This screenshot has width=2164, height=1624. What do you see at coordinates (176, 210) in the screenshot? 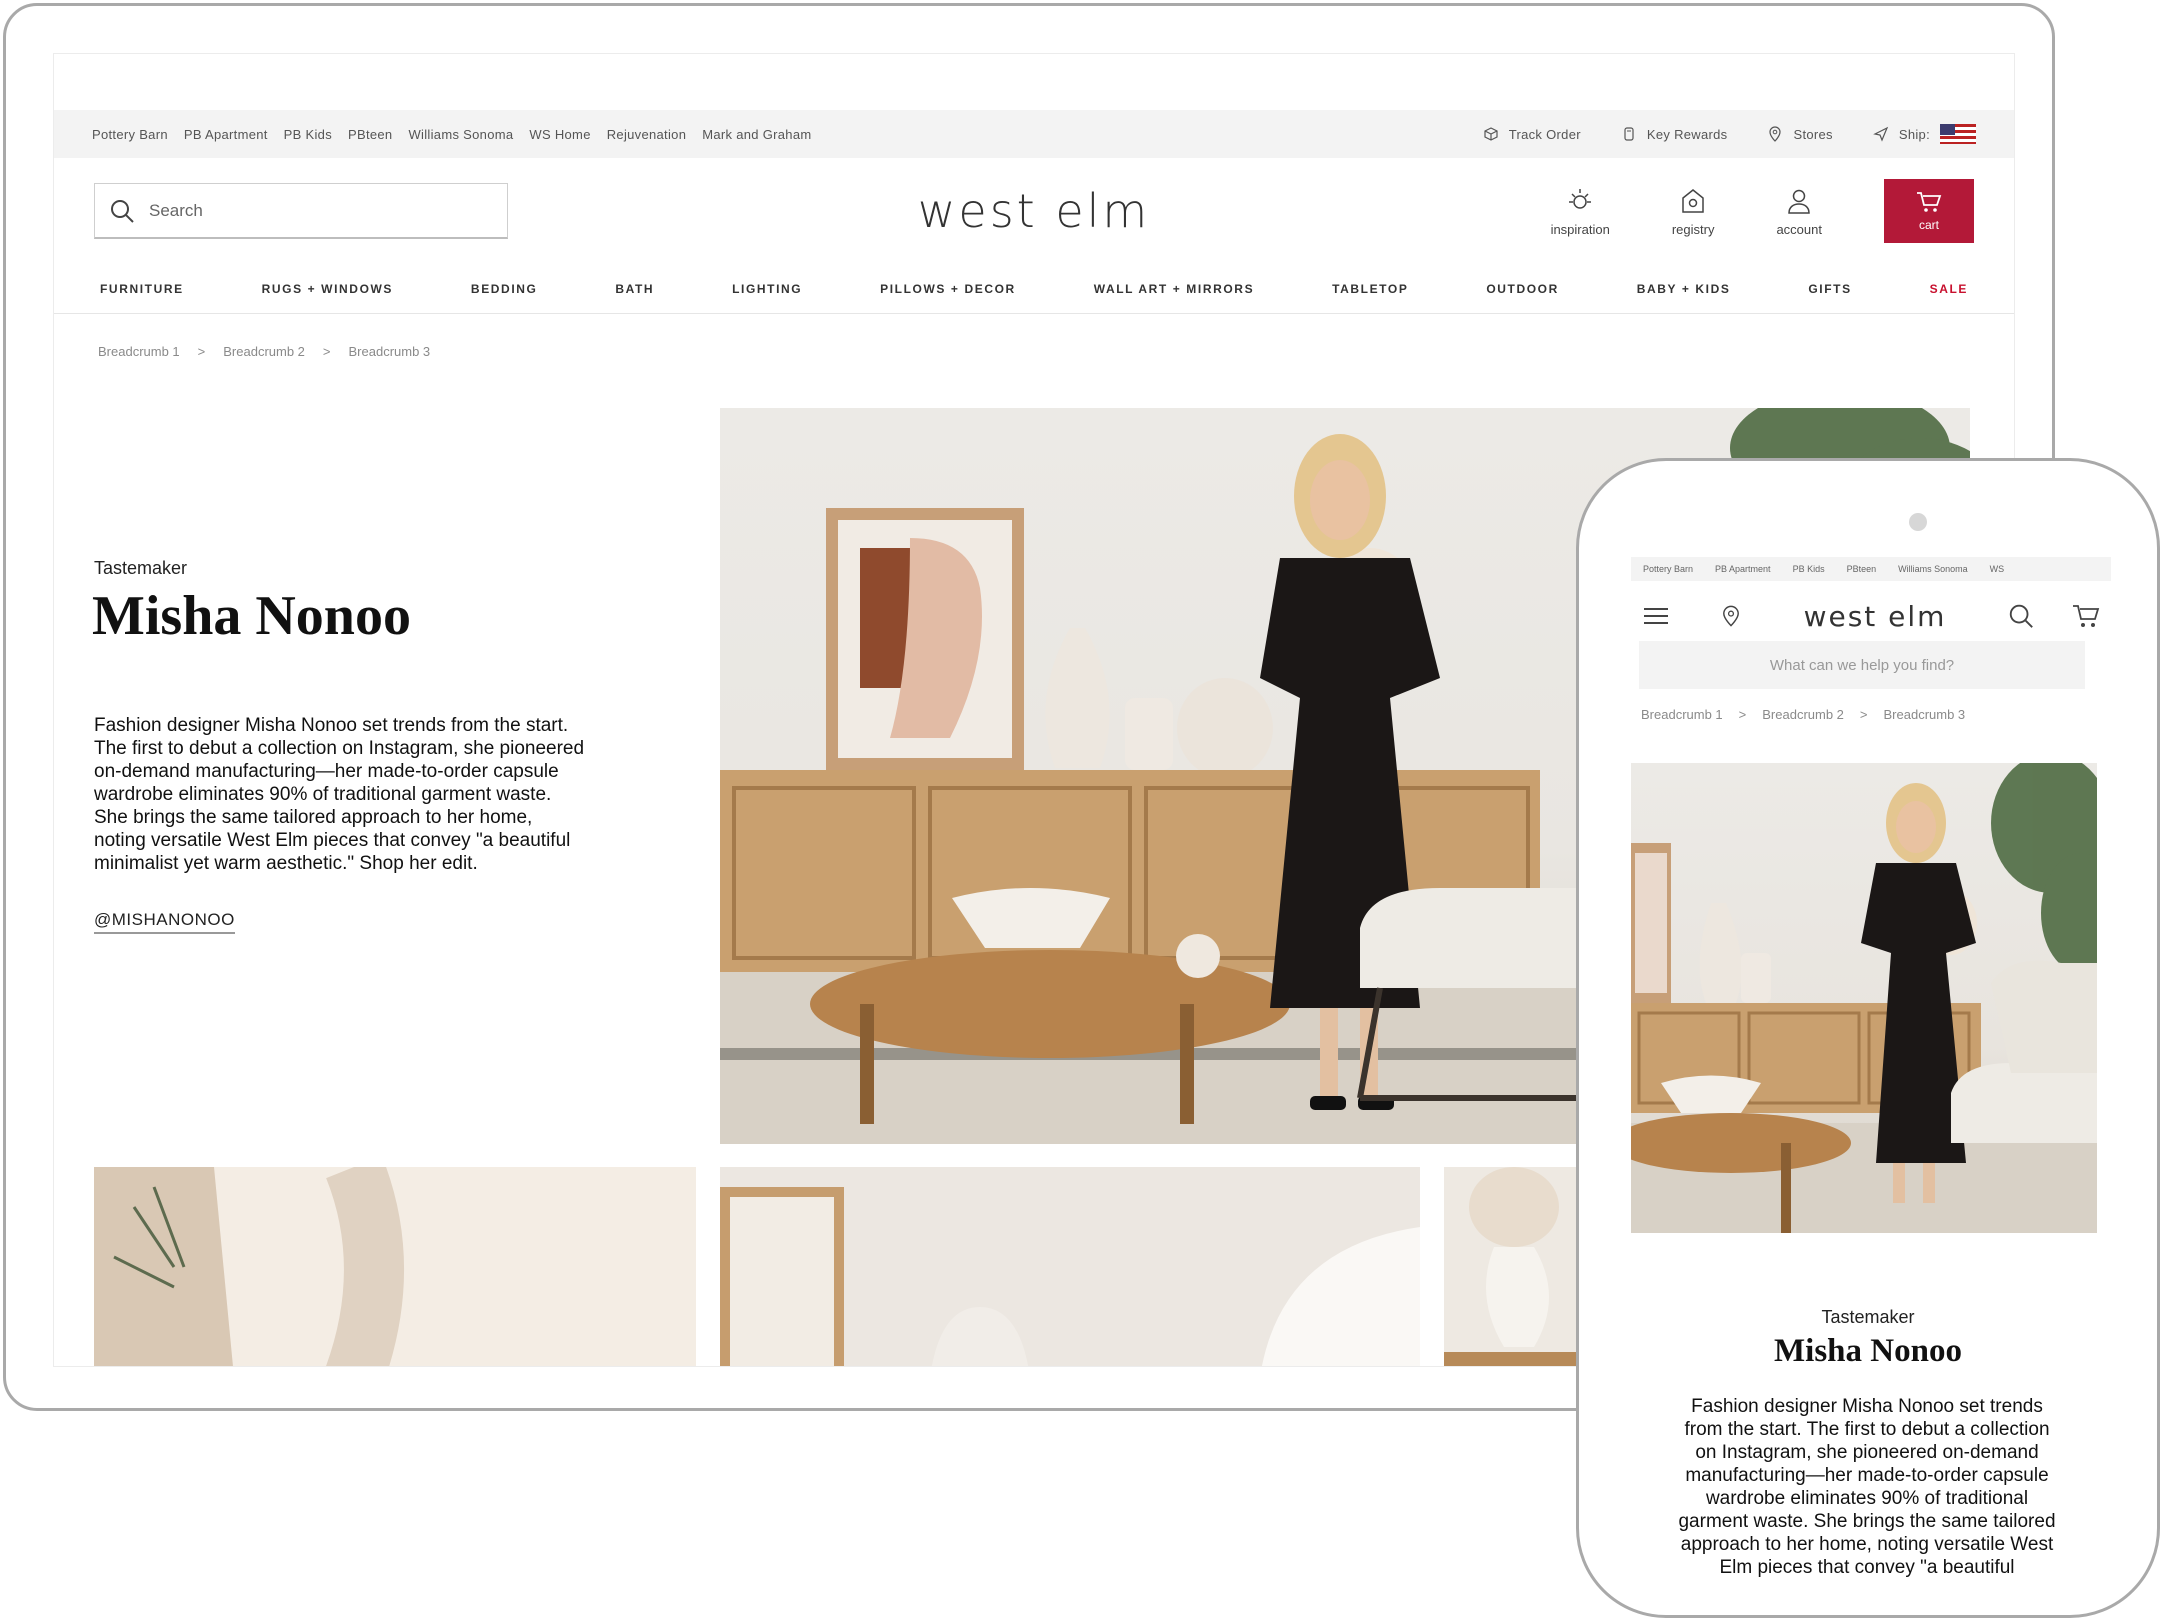
I see `search-placeholder: Search` at bounding box center [176, 210].